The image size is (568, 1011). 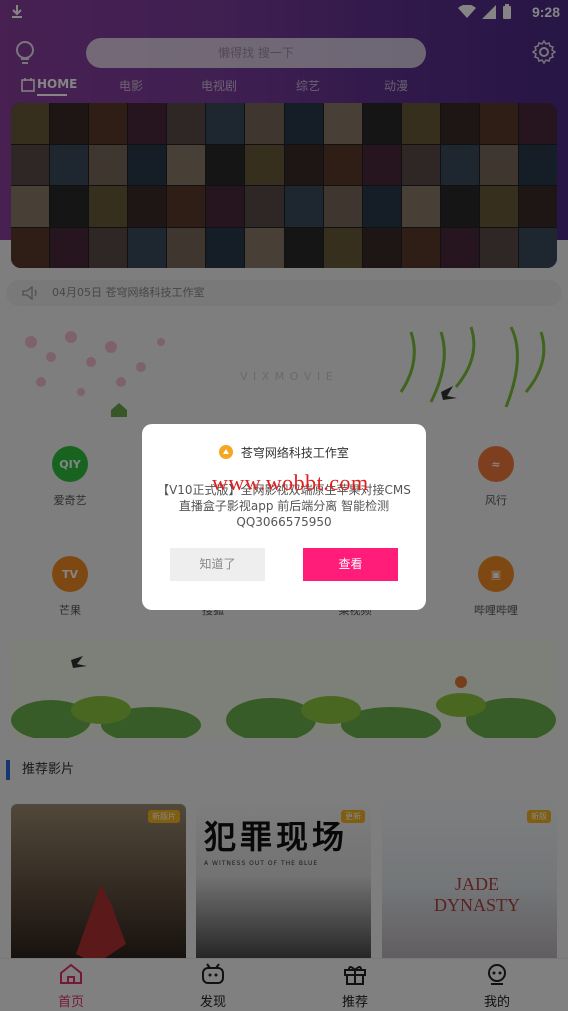 I want to click on dismiss-button: 知道了, so click(x=217, y=564).